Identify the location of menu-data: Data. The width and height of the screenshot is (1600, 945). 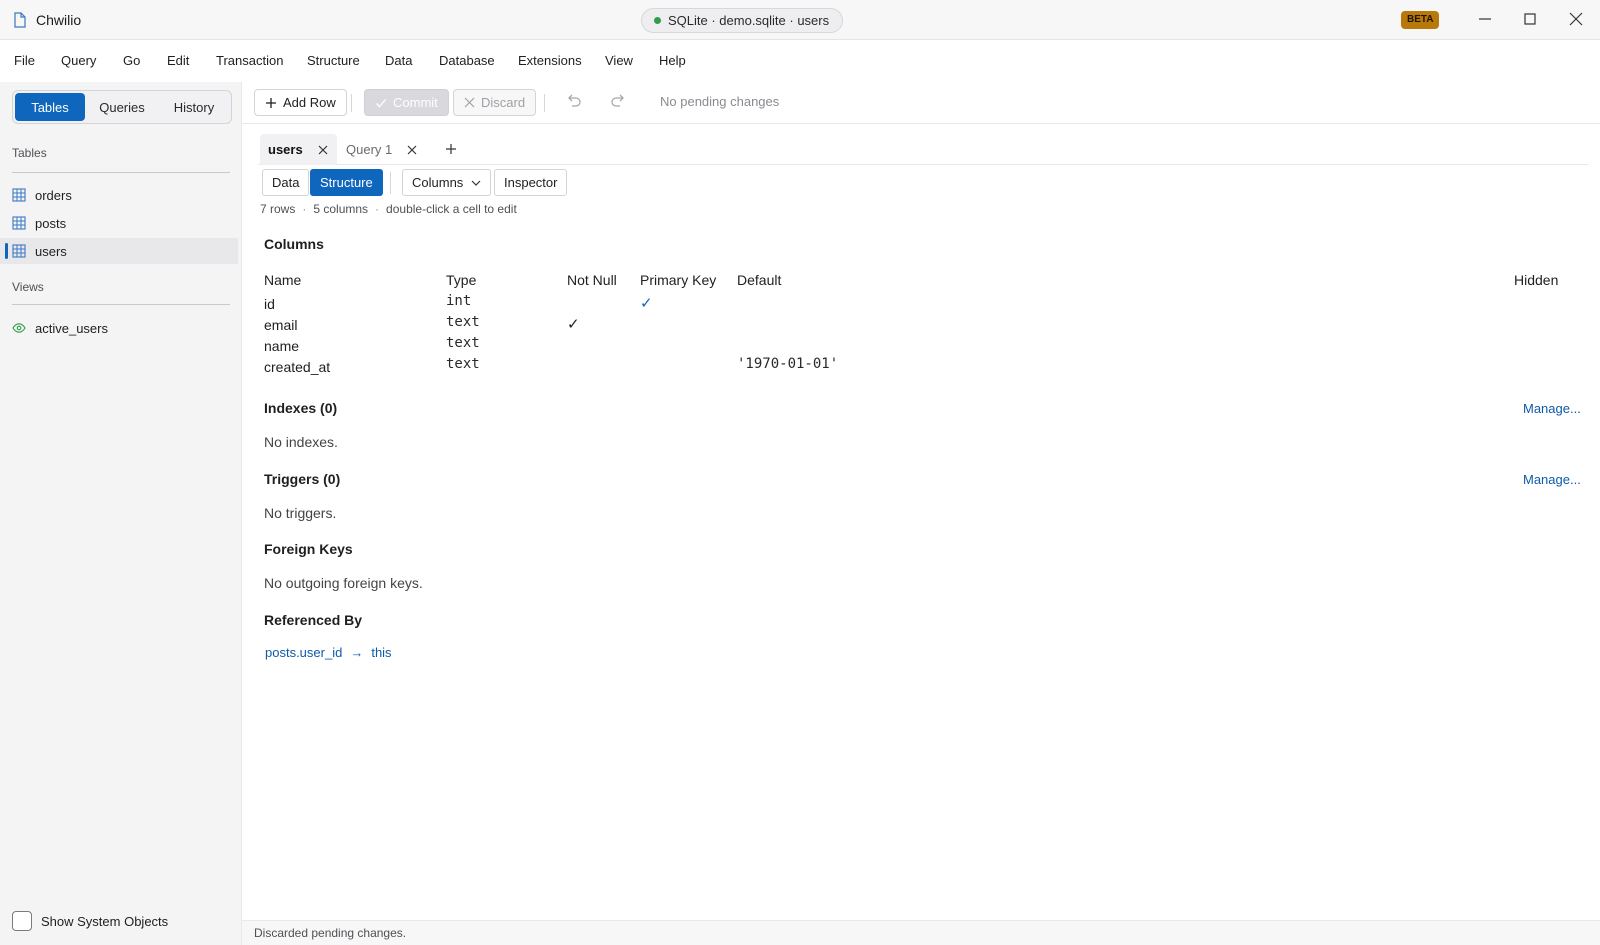
(398, 60).